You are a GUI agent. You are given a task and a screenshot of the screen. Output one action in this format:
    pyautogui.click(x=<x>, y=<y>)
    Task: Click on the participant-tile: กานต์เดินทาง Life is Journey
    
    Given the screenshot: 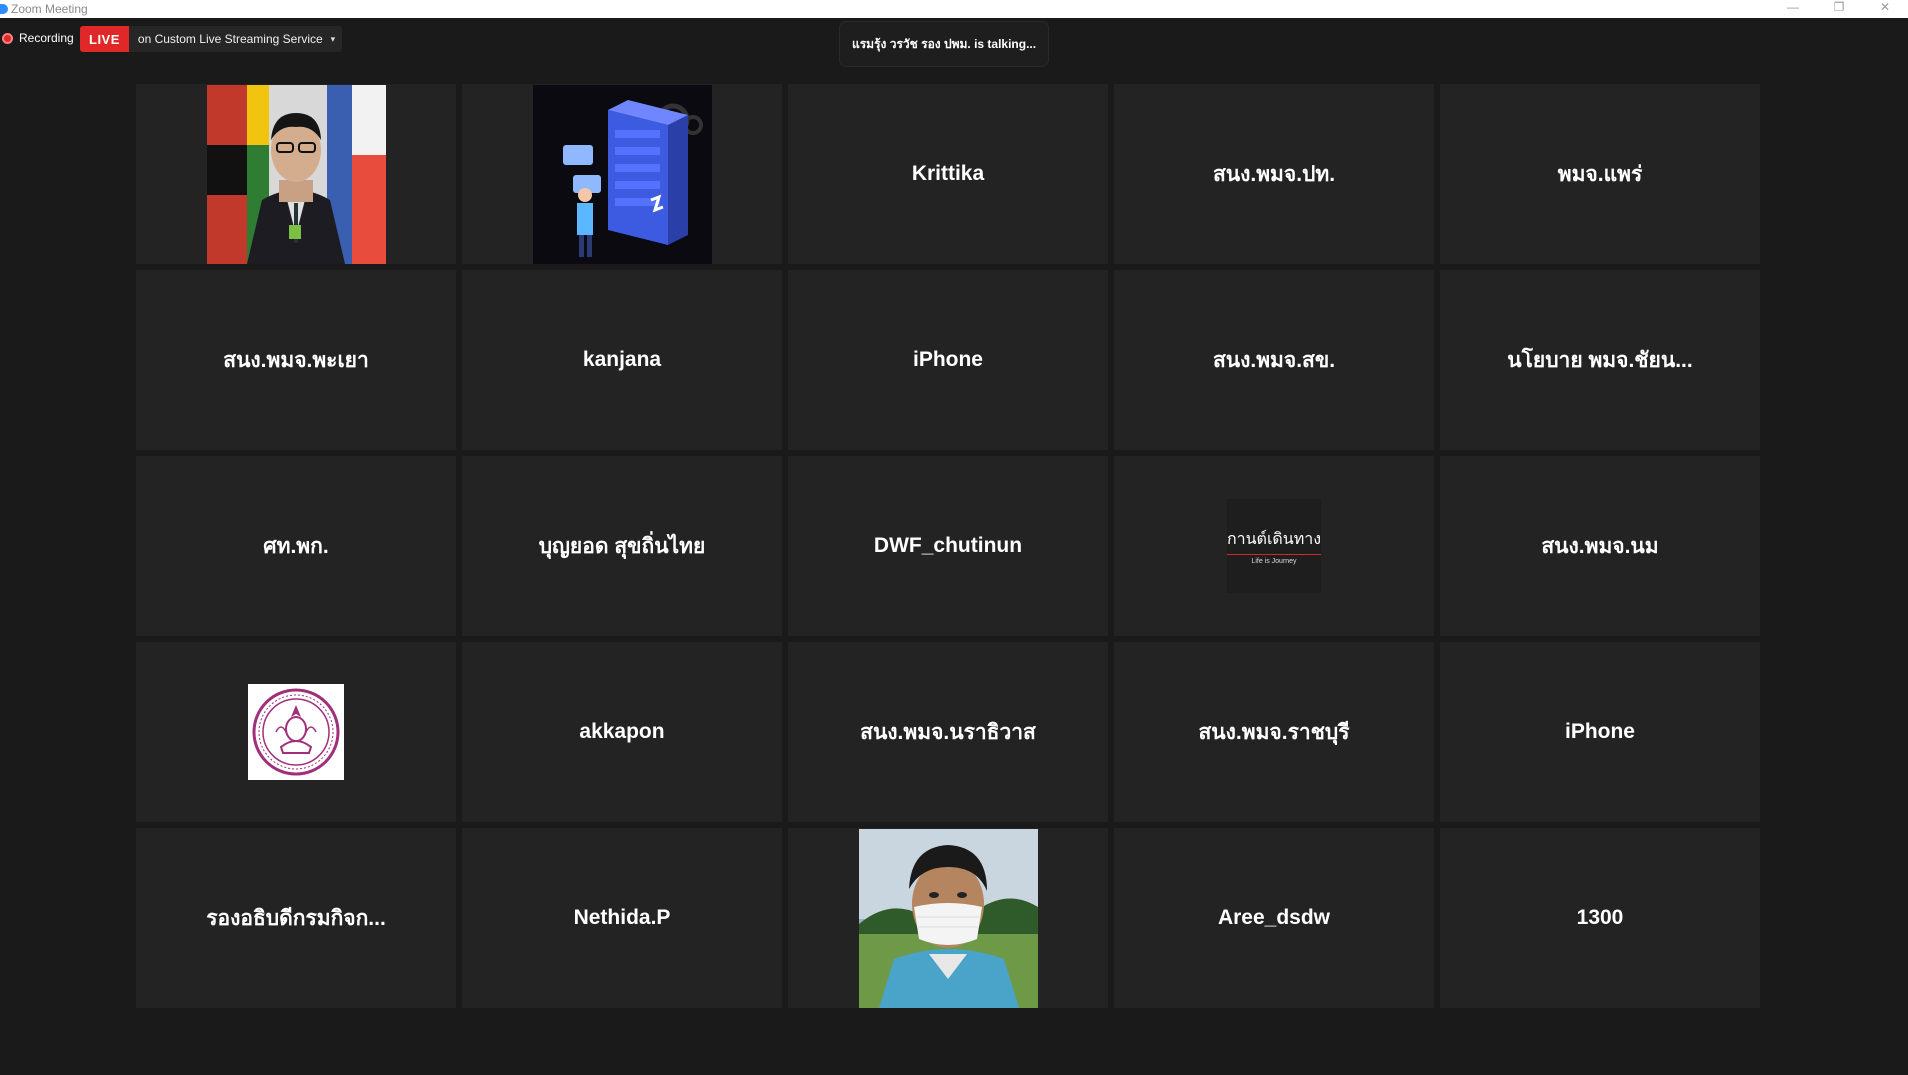 What is the action you would take?
    pyautogui.click(x=1274, y=546)
    